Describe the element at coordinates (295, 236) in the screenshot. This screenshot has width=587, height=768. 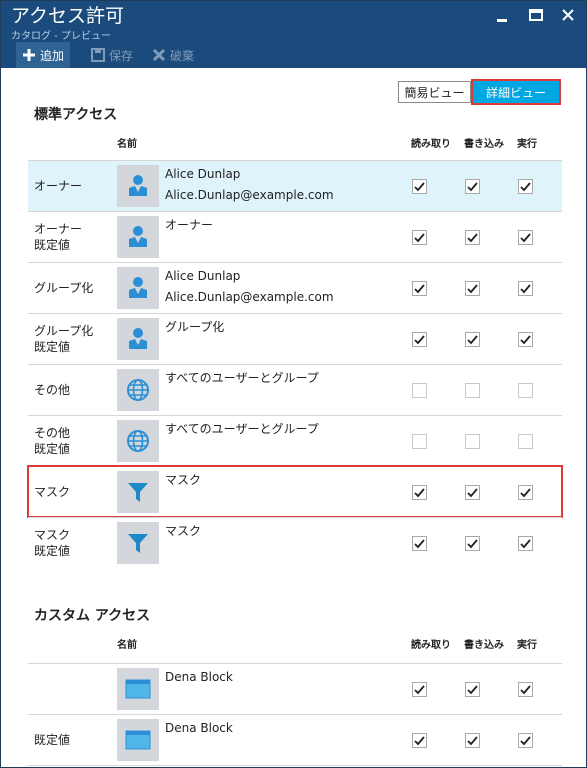
I see `table-row: オーナー 既定値 オーナー` at that location.